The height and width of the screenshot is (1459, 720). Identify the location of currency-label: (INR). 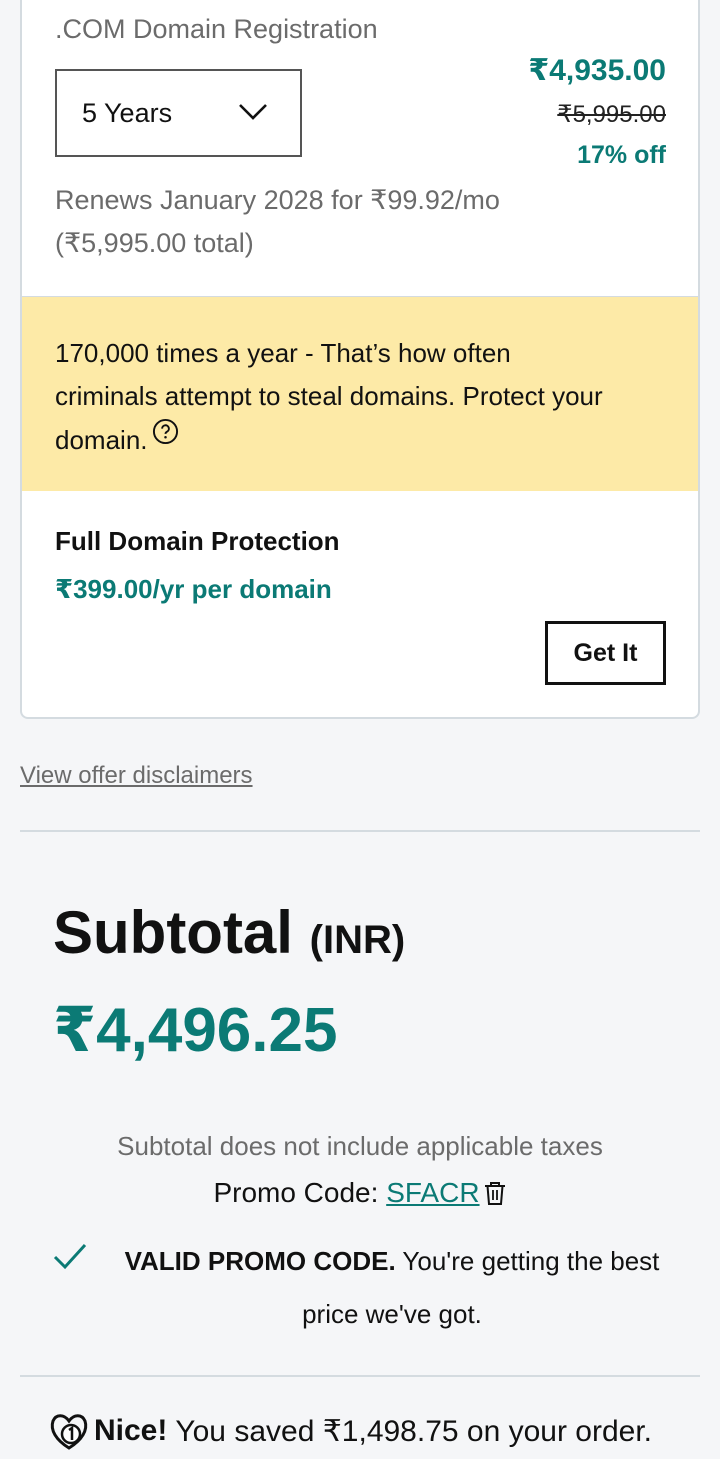
(357, 940).